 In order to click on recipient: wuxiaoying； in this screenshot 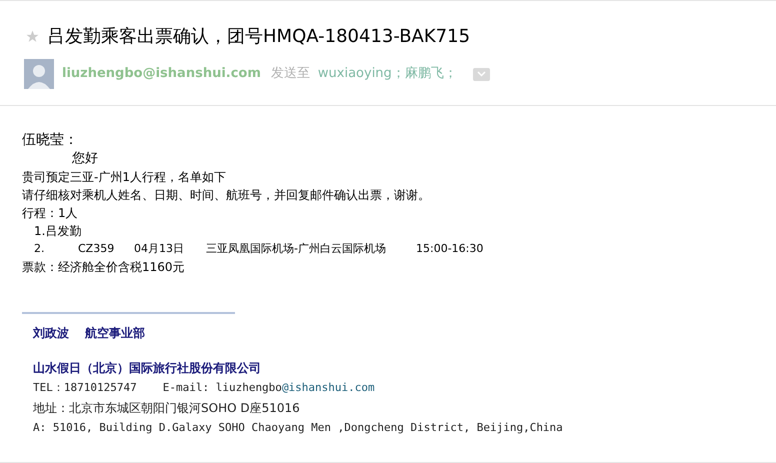, I will do `click(361, 74)`.